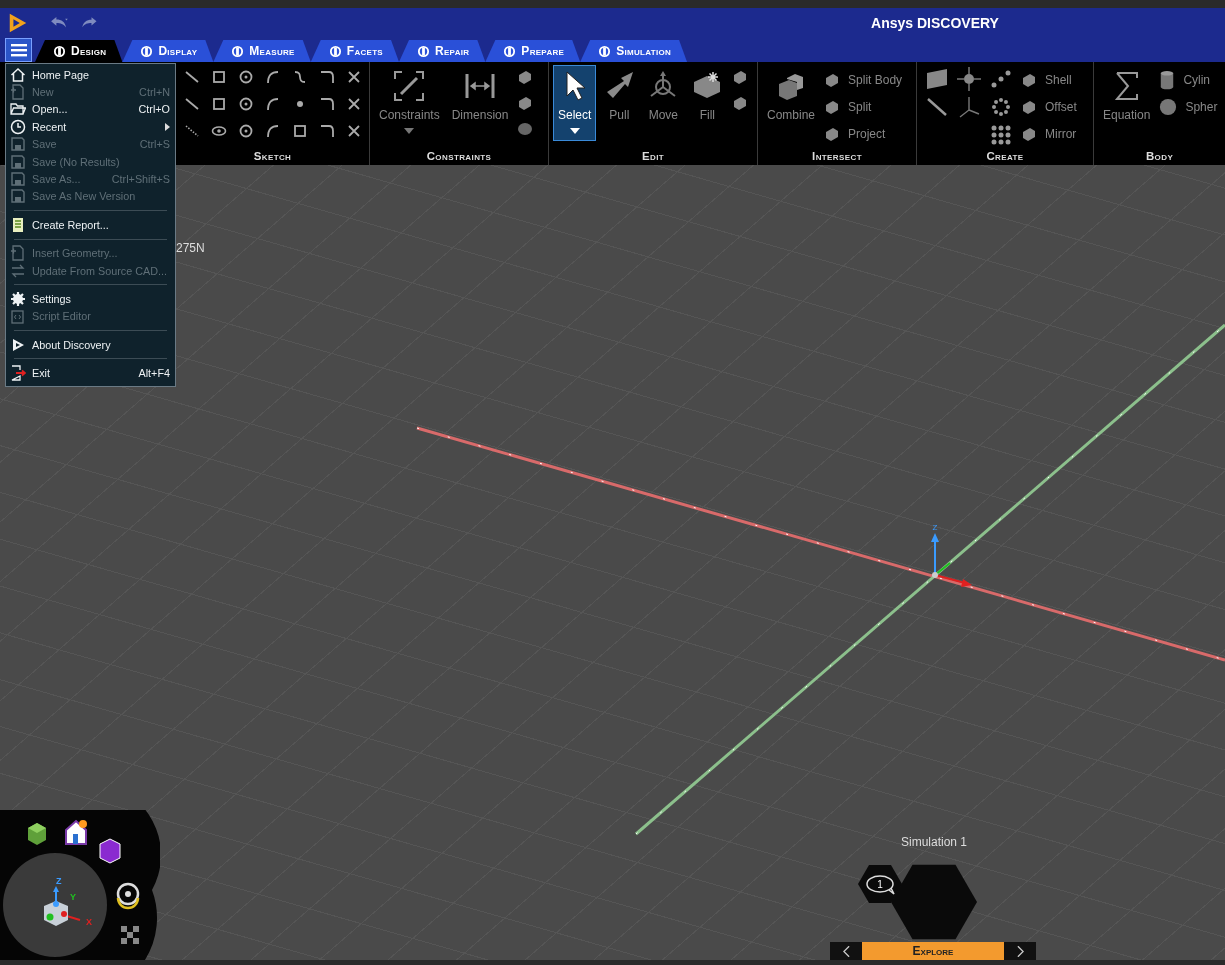 The height and width of the screenshot is (965, 1225). I want to click on ribbon-tool-button: Split, so click(863, 106).